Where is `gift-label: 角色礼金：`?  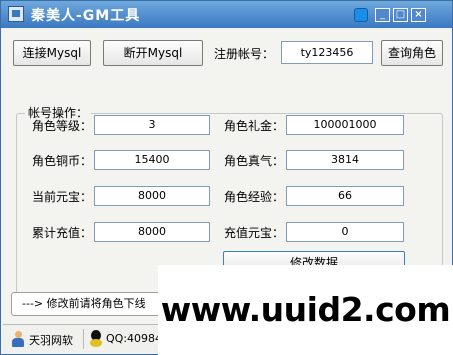 gift-label: 角色礼金： is located at coordinates (254, 126).